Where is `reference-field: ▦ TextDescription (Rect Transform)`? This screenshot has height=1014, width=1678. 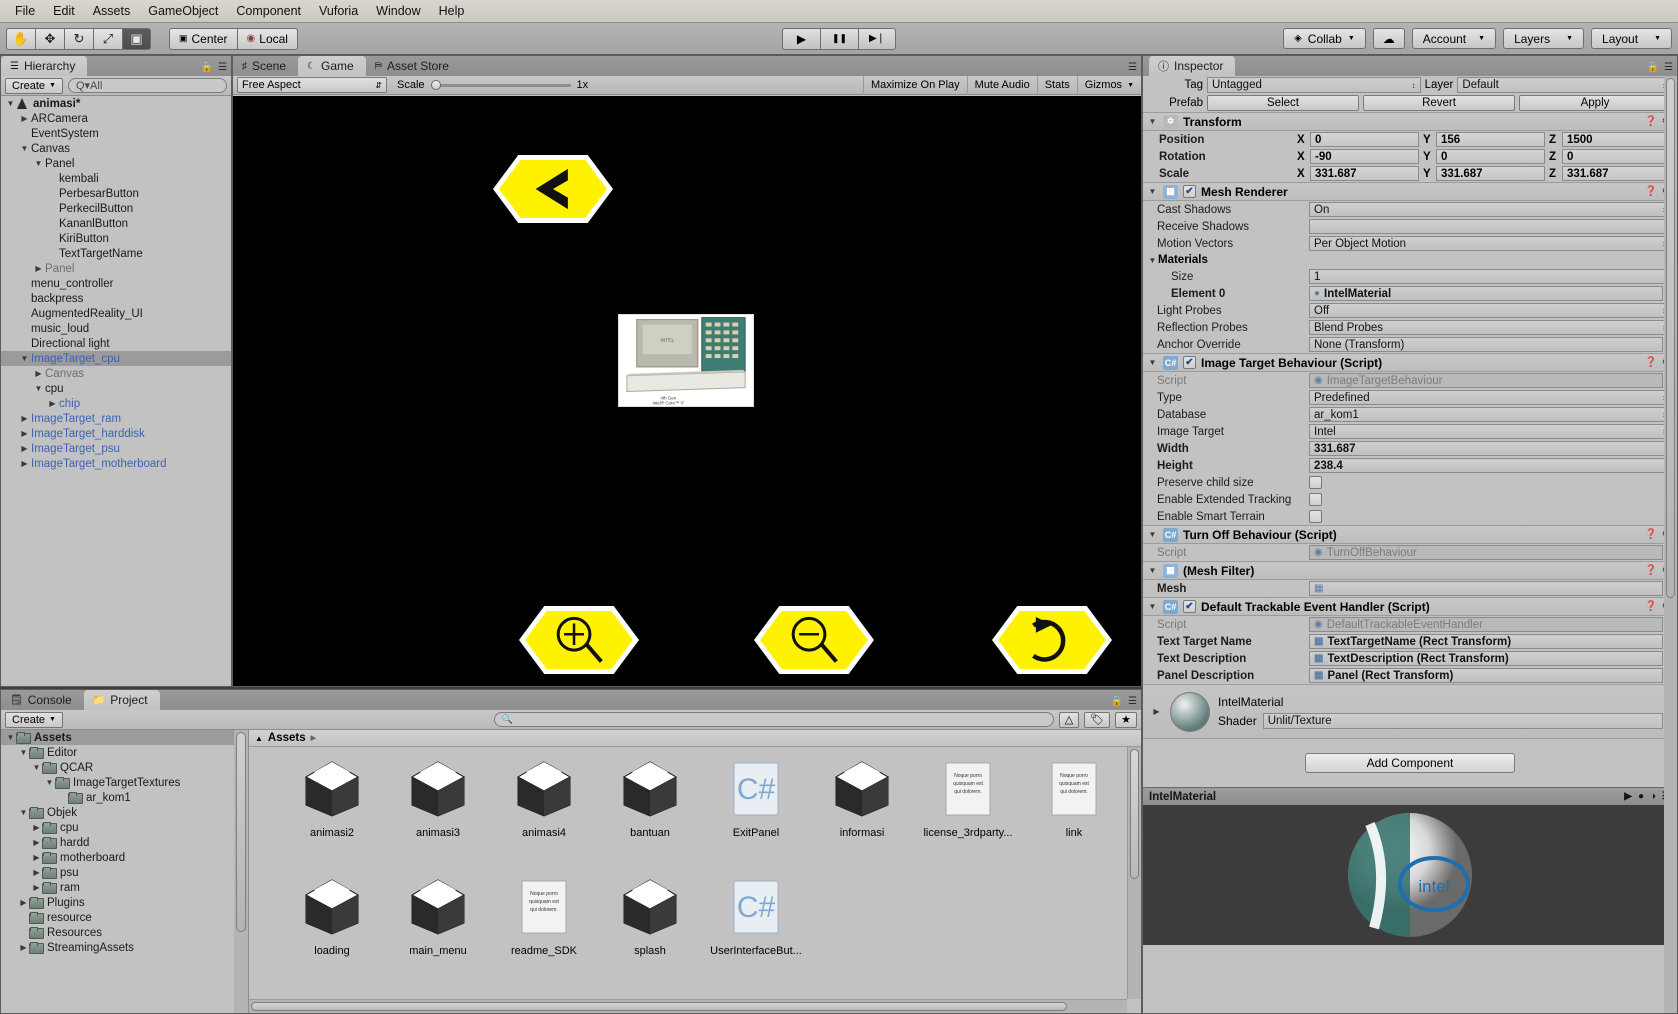
reference-field: ▦ TextDescription (Rect Transform) is located at coordinates (1486, 658).